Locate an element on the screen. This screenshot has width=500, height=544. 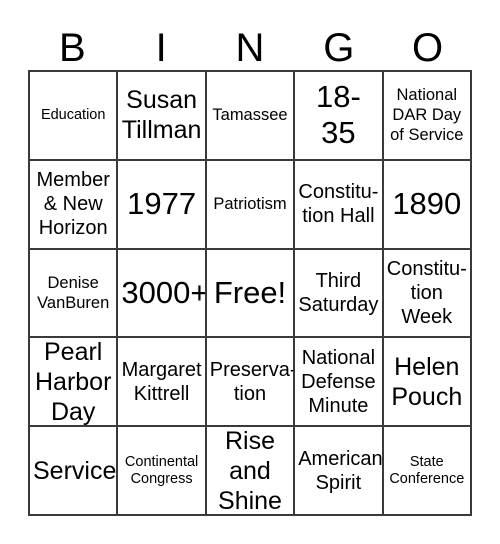
bingo-cell: Patriotism is located at coordinates (251, 205).